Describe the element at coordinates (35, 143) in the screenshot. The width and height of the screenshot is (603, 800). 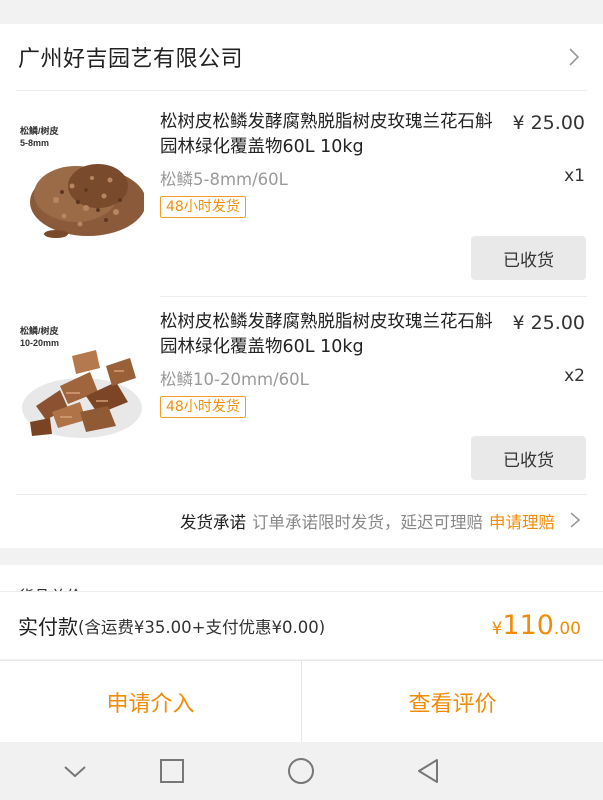
I see `thumbnail-size-label: 5-8mm` at that location.